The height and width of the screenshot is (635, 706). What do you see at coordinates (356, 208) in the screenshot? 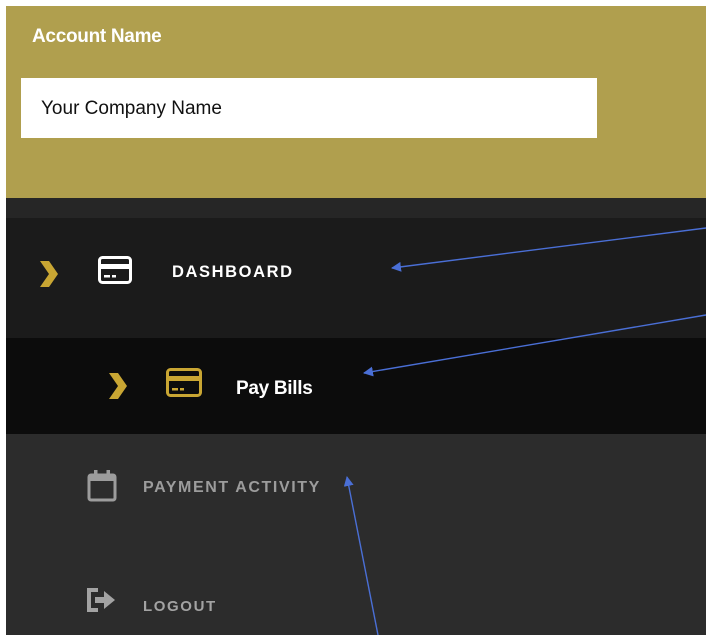
I see `menu-top-band` at bounding box center [356, 208].